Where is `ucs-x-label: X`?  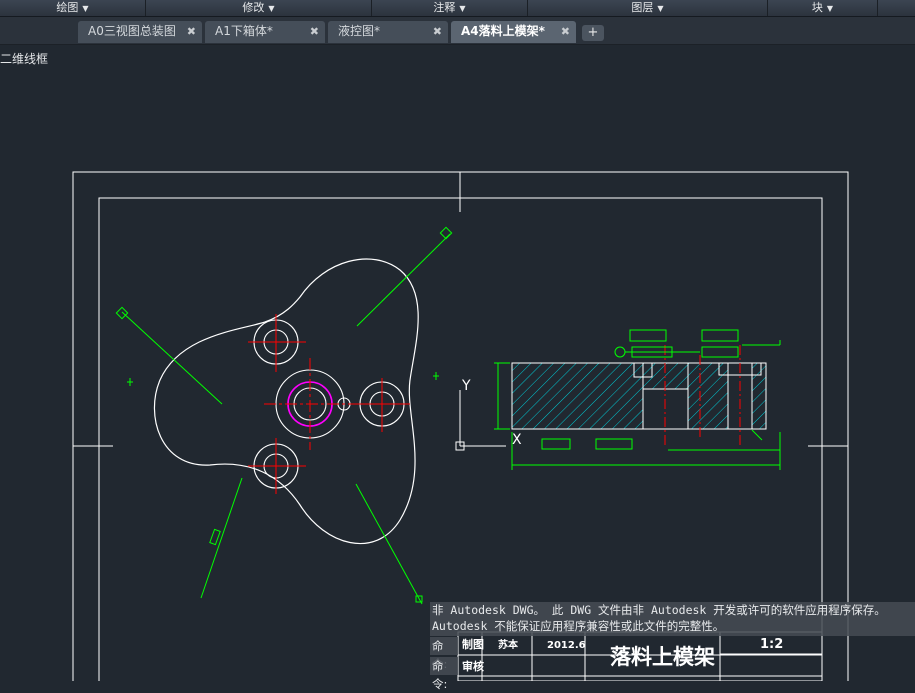 ucs-x-label: X is located at coordinates (517, 440).